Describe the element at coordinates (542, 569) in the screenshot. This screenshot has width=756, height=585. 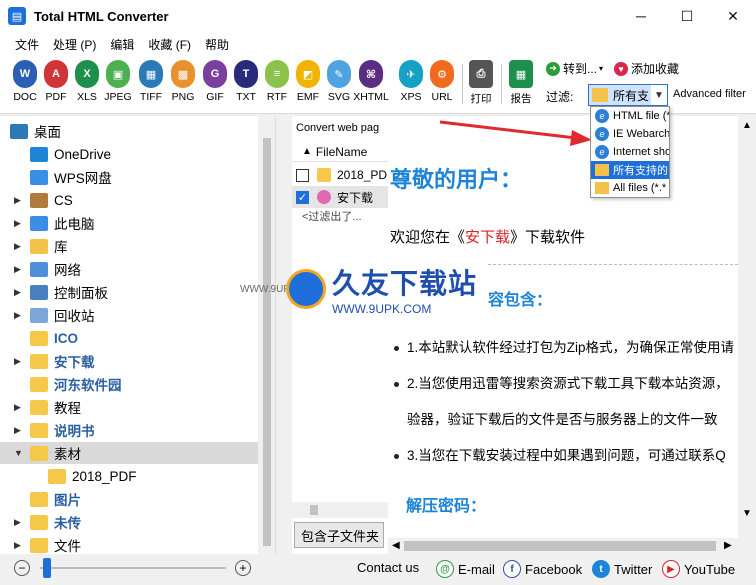
I see `facebook-link: f Facebook` at that location.